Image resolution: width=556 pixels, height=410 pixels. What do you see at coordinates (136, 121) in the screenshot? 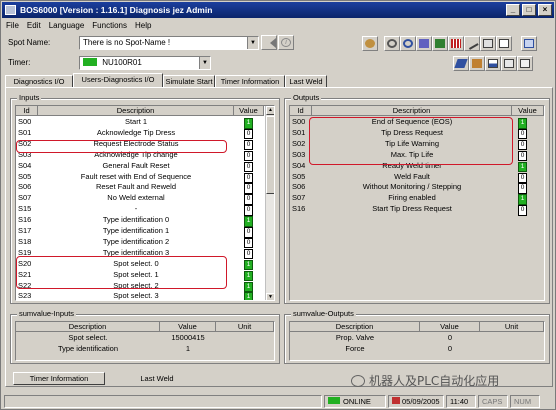
I see `inputs-row-description: Start 1` at bounding box center [136, 121].